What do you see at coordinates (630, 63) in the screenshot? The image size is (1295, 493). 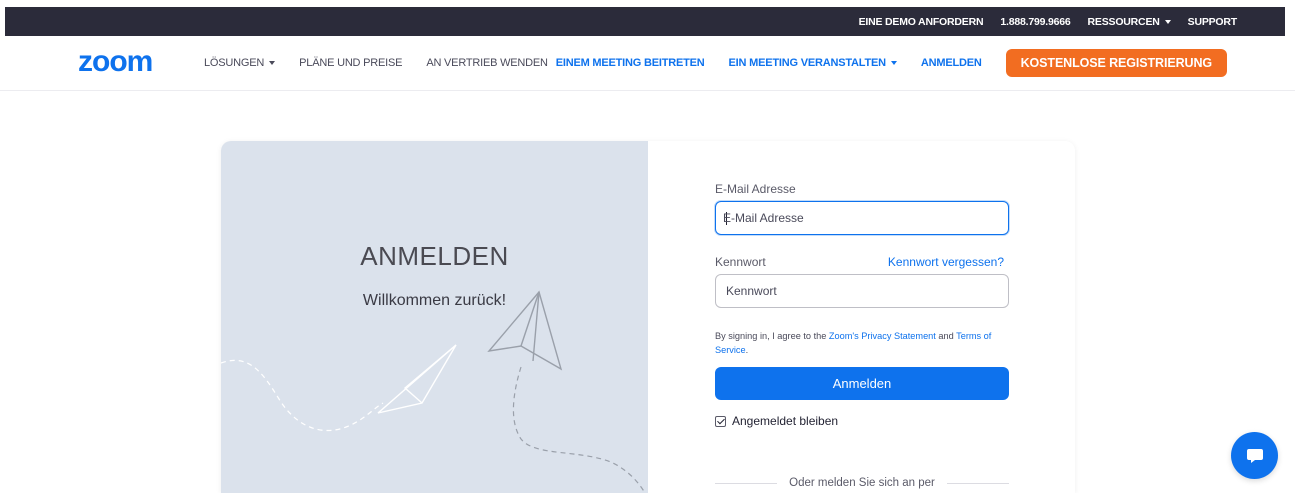 I see `join-meeting-link: EINEM MEETING BEITRETEN` at bounding box center [630, 63].